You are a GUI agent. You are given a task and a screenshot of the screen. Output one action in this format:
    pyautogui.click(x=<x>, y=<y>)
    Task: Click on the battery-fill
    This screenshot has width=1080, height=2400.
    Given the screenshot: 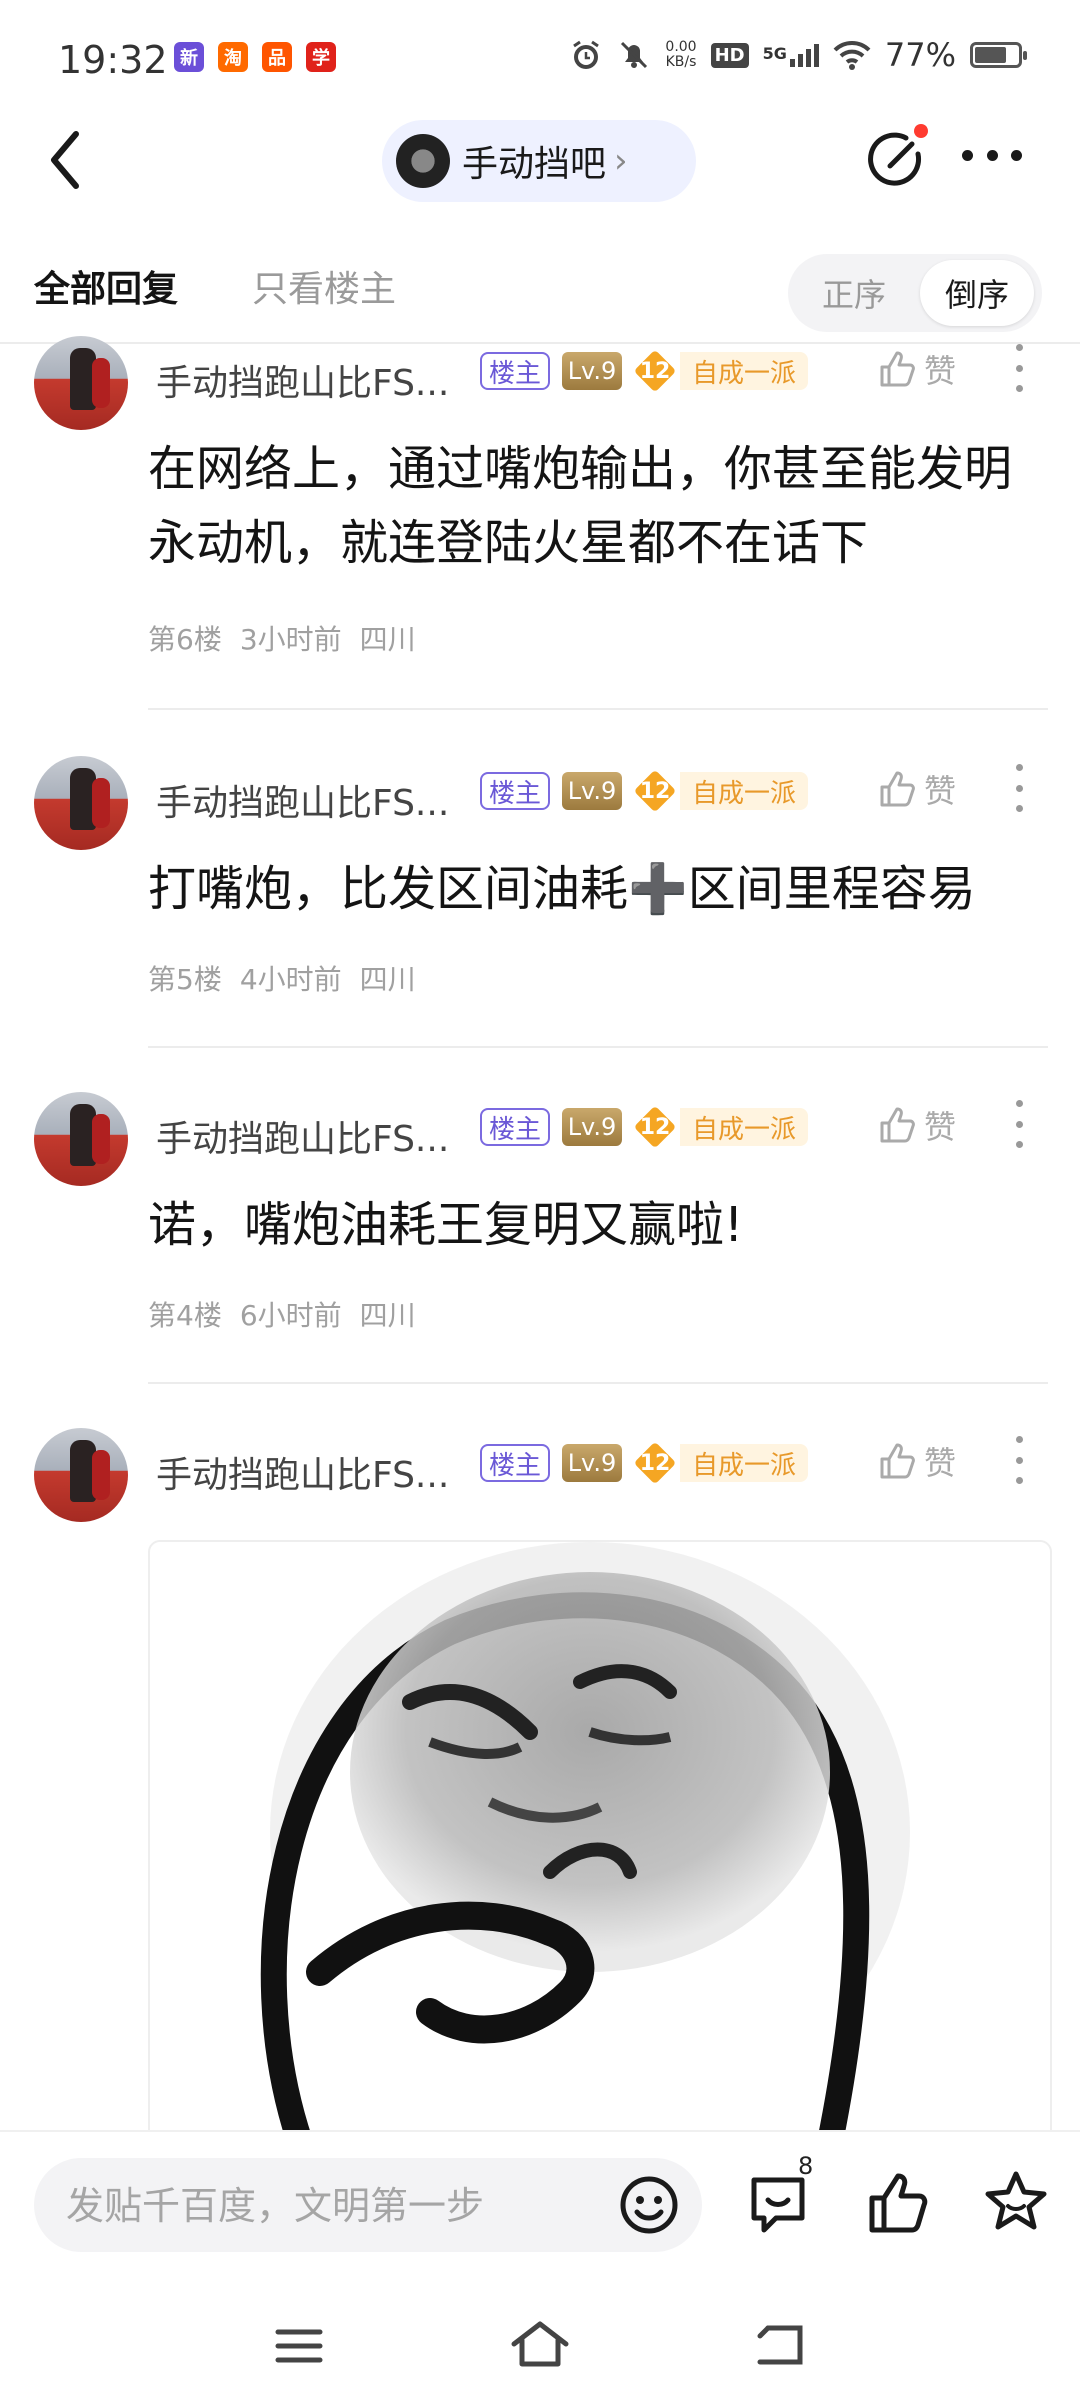 What is the action you would take?
    pyautogui.click(x=991, y=55)
    